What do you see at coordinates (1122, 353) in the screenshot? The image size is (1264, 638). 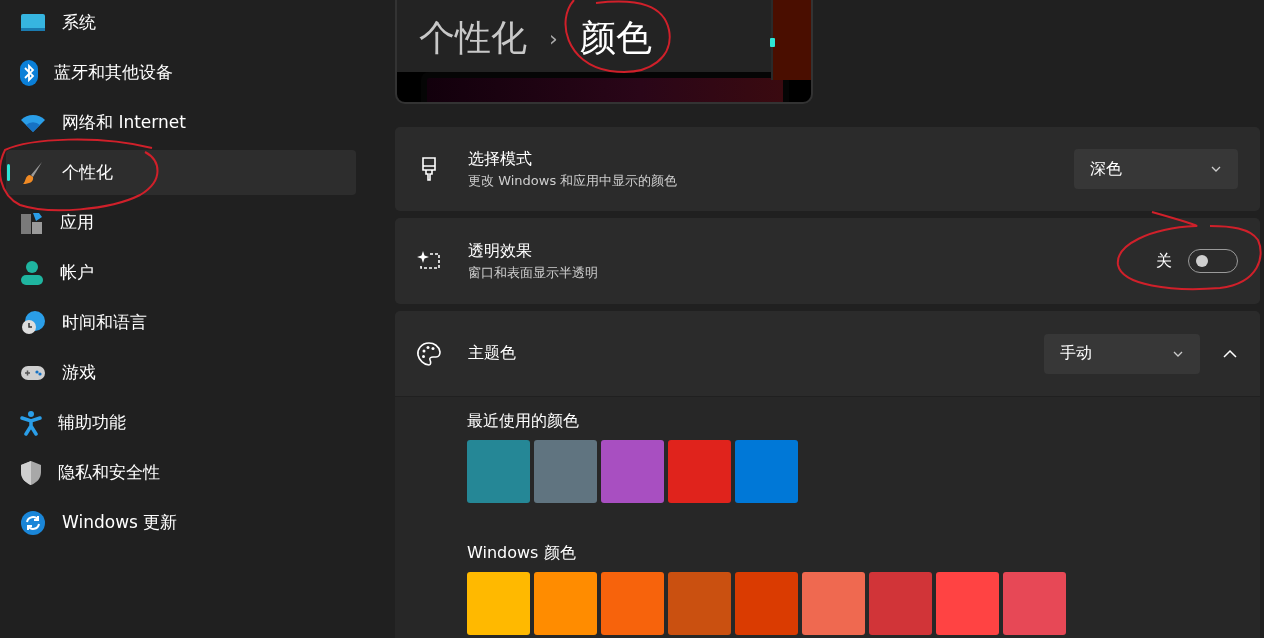 I see `accent-color-dropdown: 手动` at bounding box center [1122, 353].